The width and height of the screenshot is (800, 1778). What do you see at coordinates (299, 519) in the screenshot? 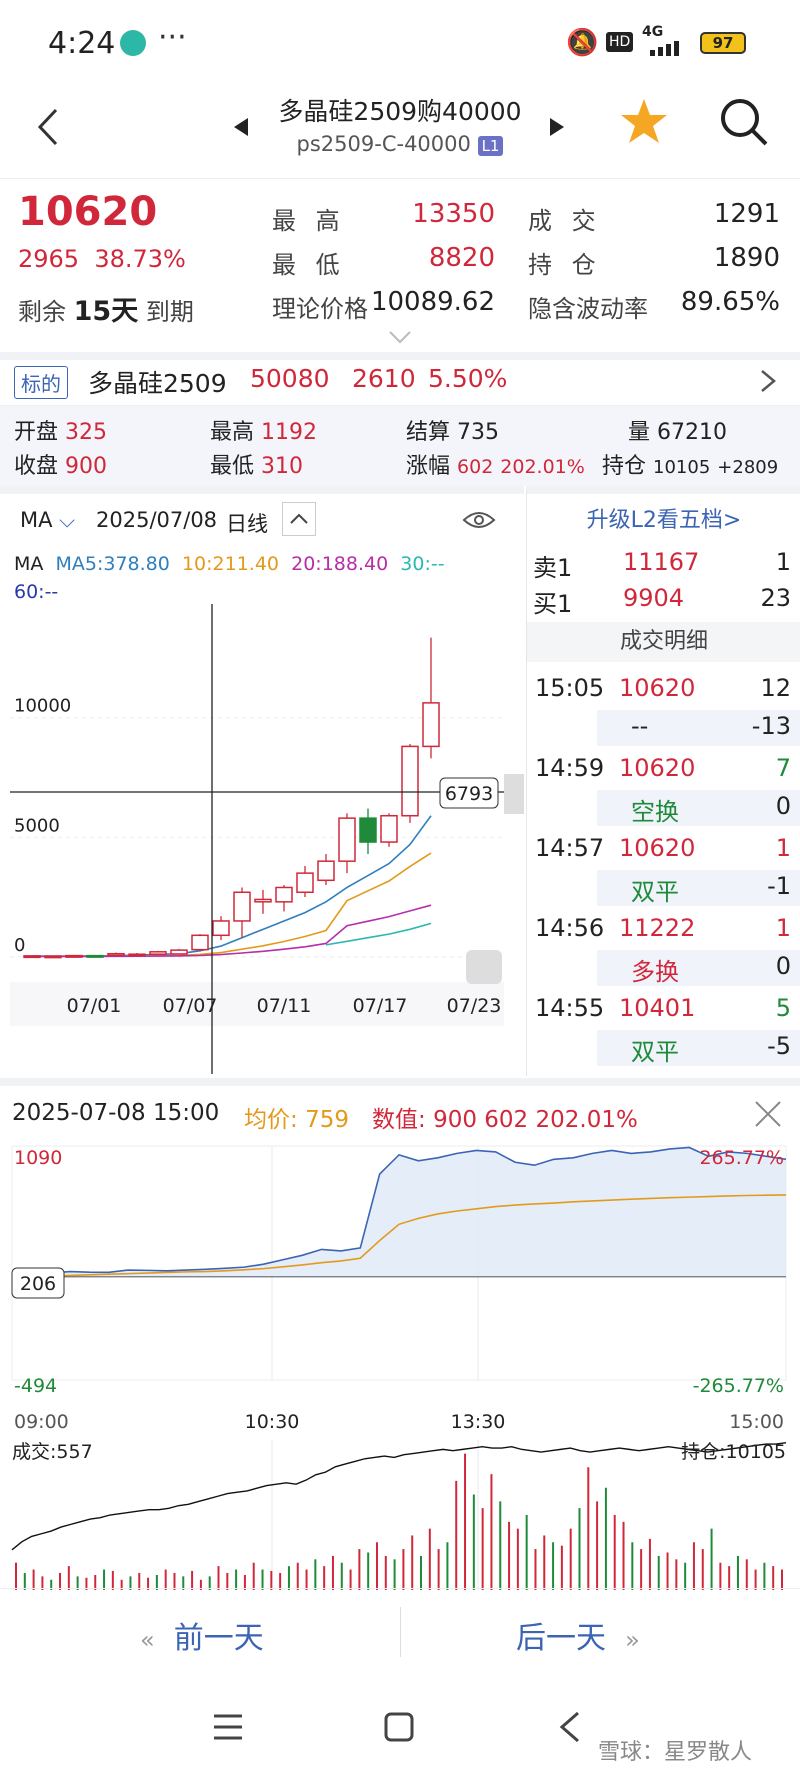
I see `collapse-up-icon` at bounding box center [299, 519].